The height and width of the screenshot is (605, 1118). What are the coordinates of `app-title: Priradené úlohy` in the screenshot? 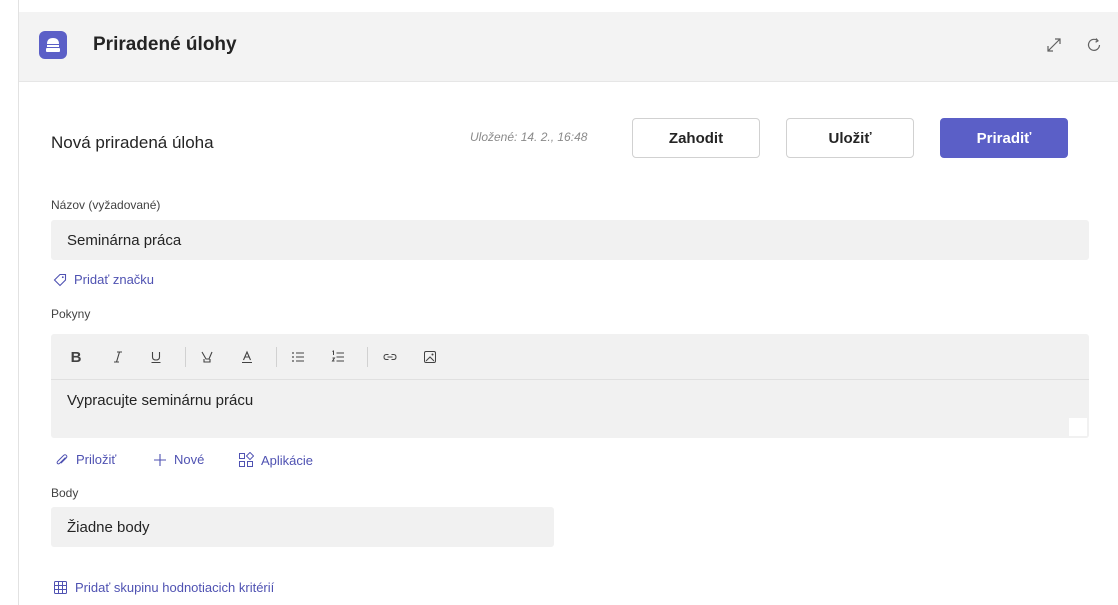 It's located at (165, 44).